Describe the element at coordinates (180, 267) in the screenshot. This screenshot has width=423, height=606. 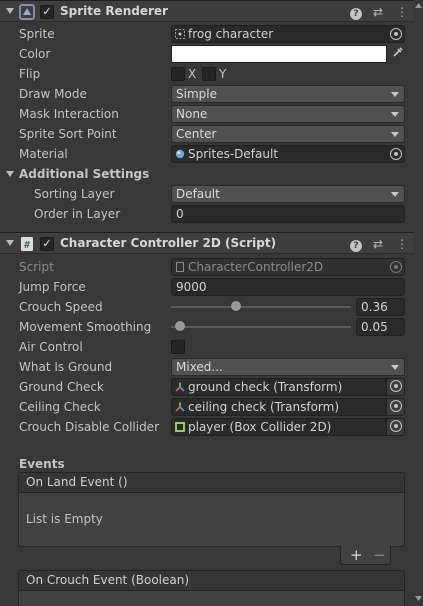
I see `script-file-icon` at that location.